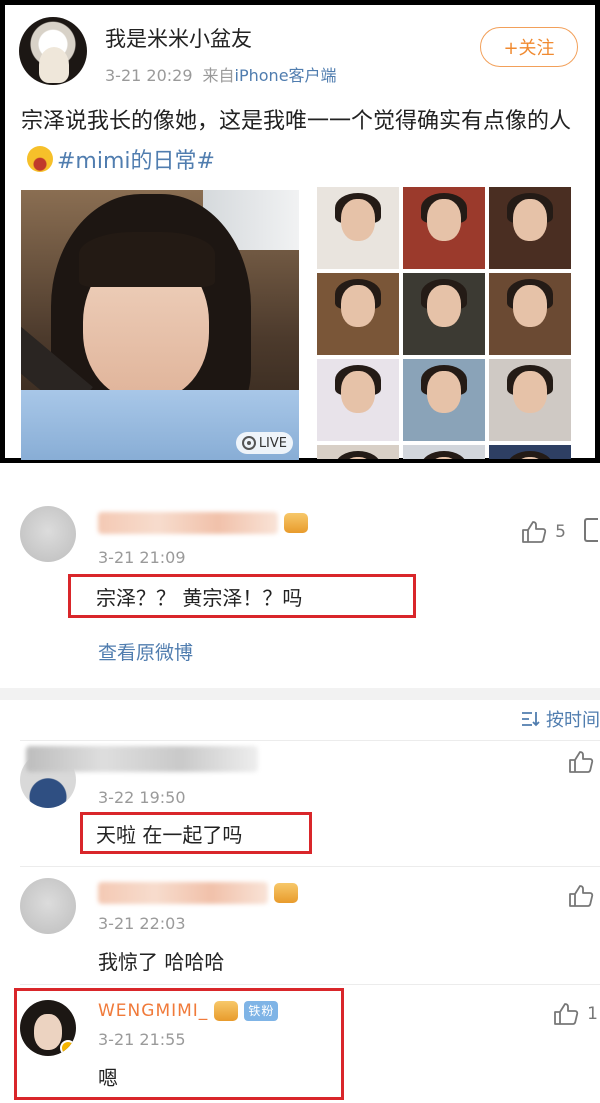  Describe the element at coordinates (531, 719) in the screenshot. I see `sort-icon` at that location.